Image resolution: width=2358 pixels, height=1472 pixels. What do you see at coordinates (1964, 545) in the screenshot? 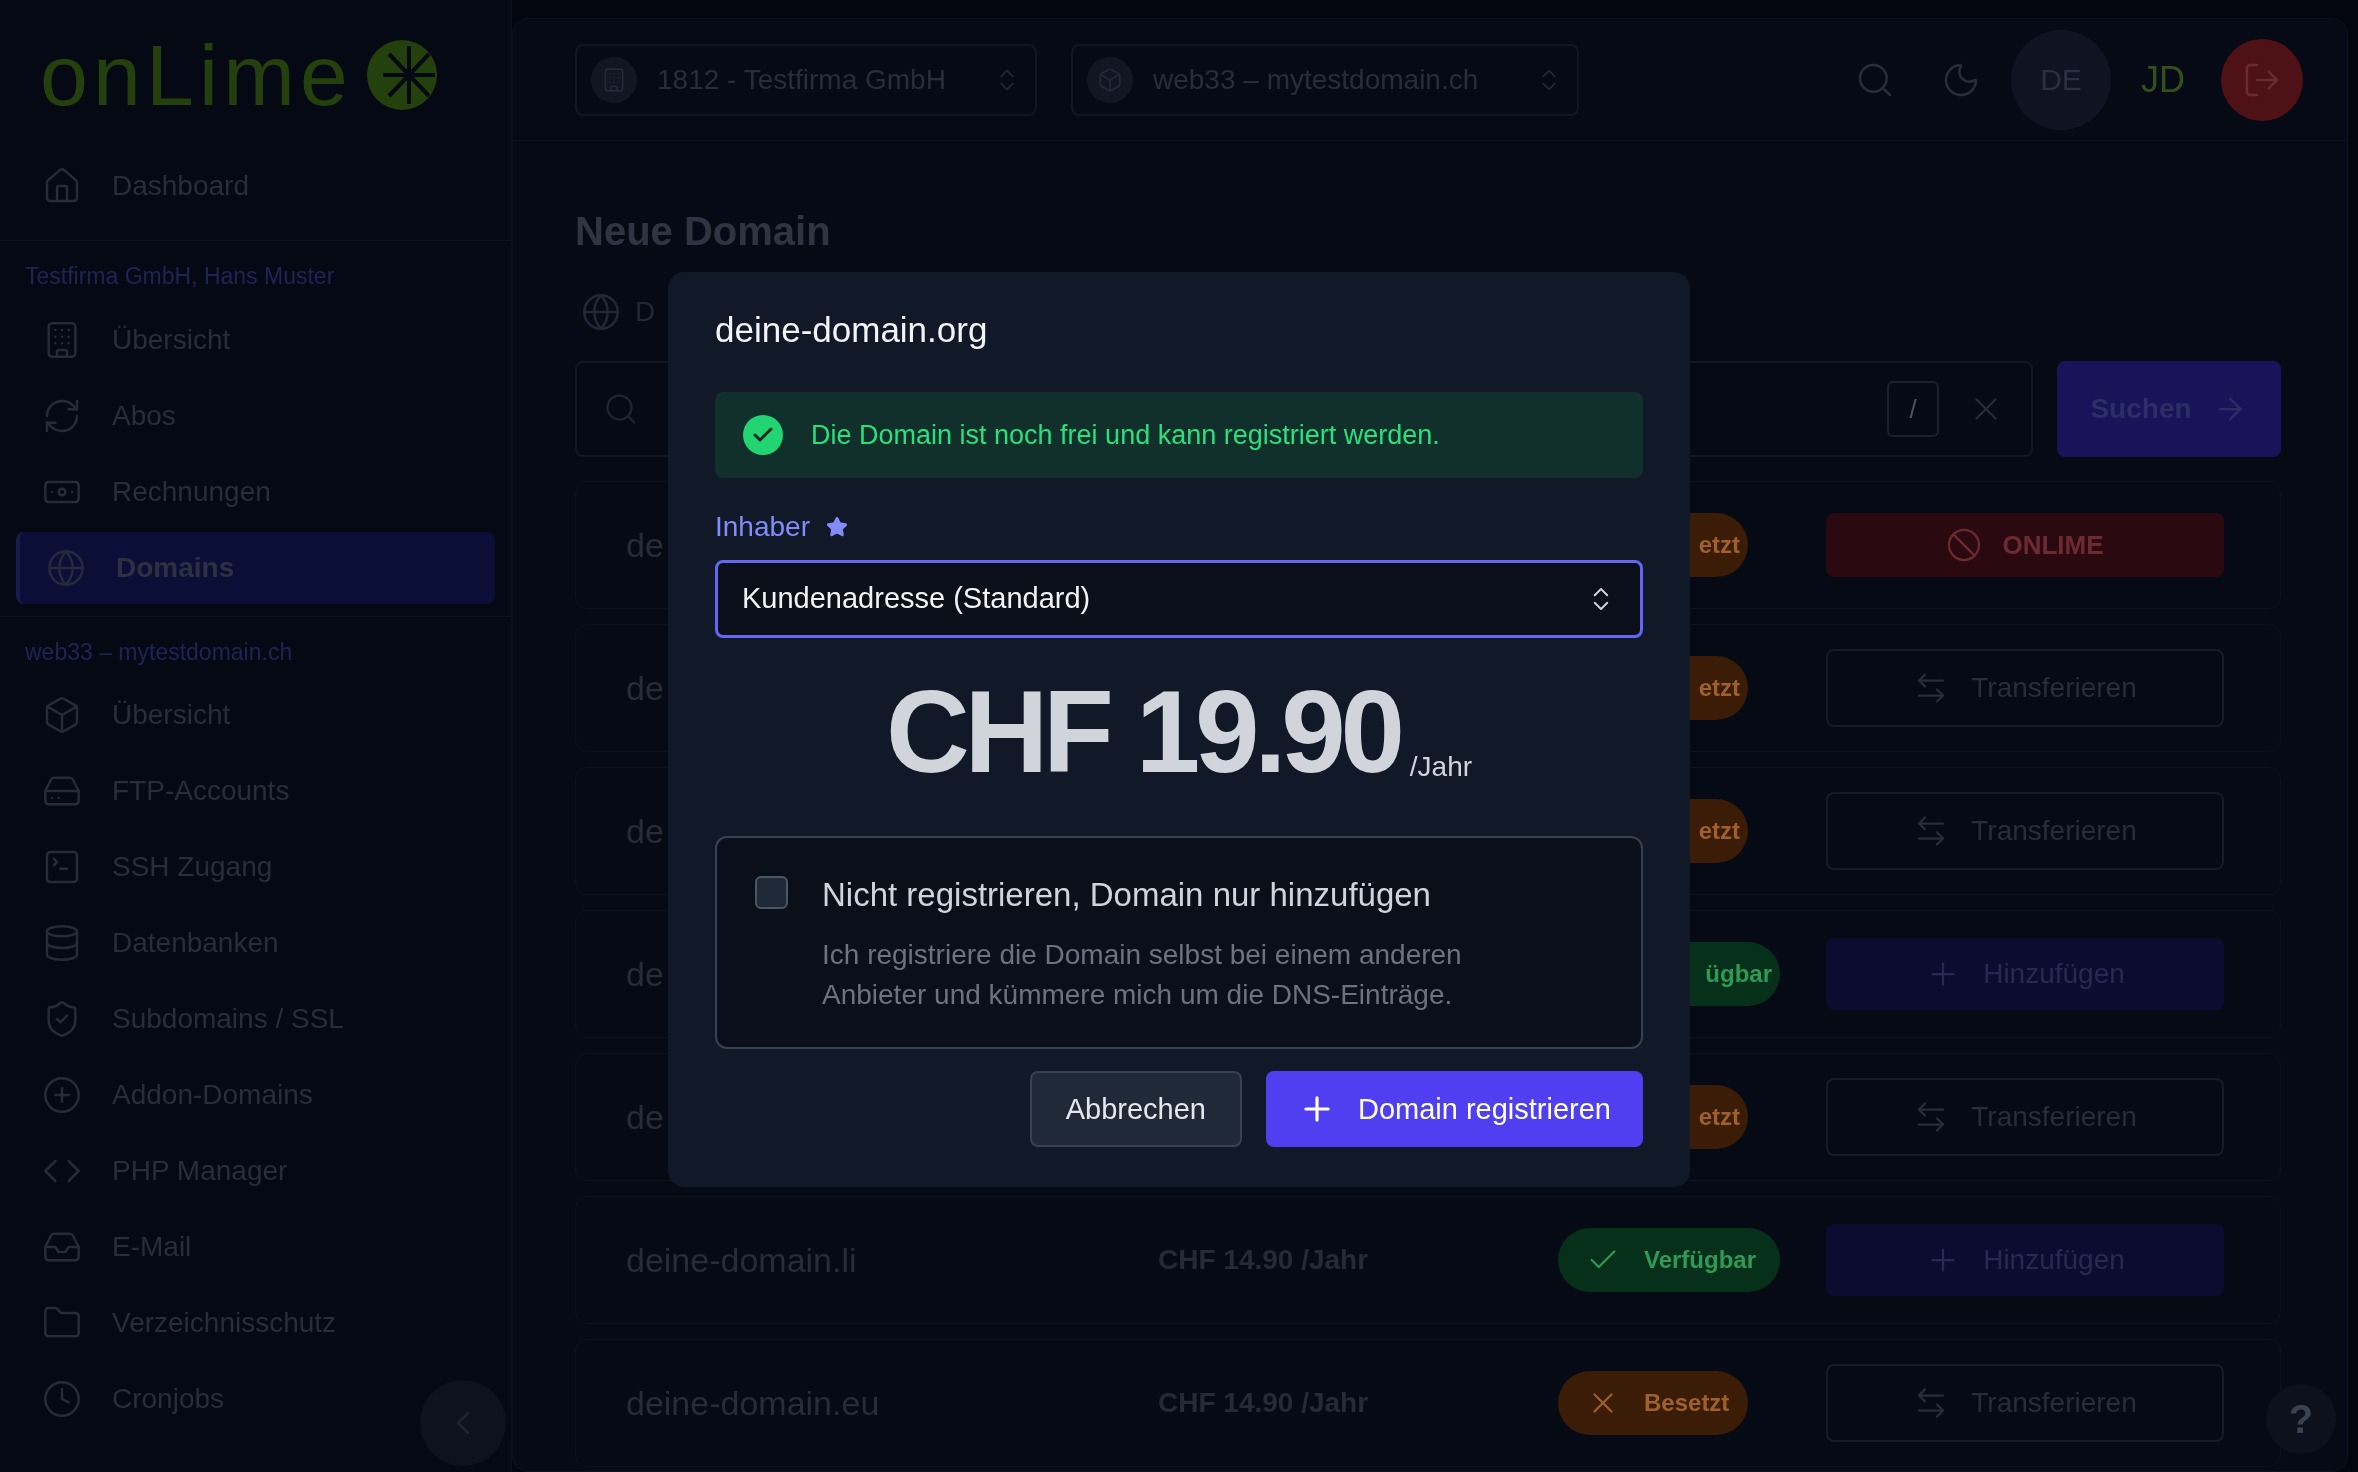
I see `ban-icon` at bounding box center [1964, 545].